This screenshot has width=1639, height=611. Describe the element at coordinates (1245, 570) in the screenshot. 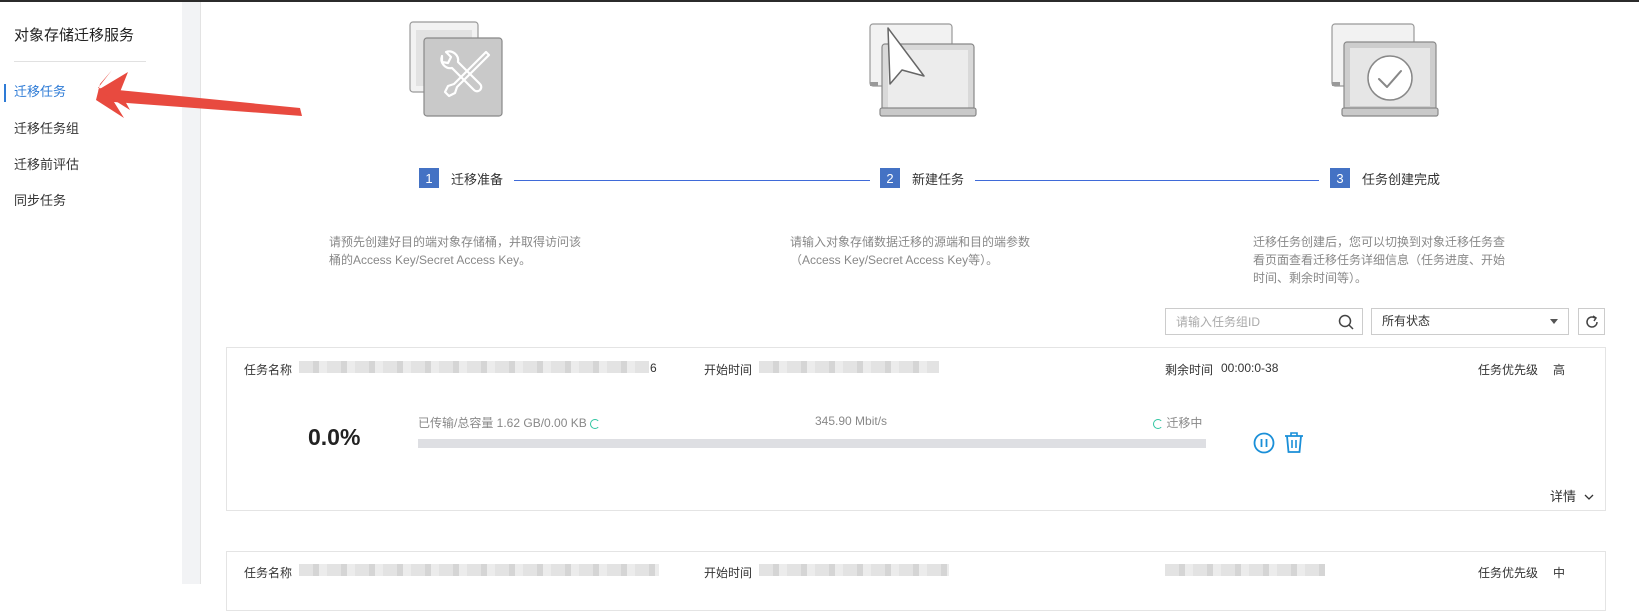

I see `remaining-time-redacted` at that location.